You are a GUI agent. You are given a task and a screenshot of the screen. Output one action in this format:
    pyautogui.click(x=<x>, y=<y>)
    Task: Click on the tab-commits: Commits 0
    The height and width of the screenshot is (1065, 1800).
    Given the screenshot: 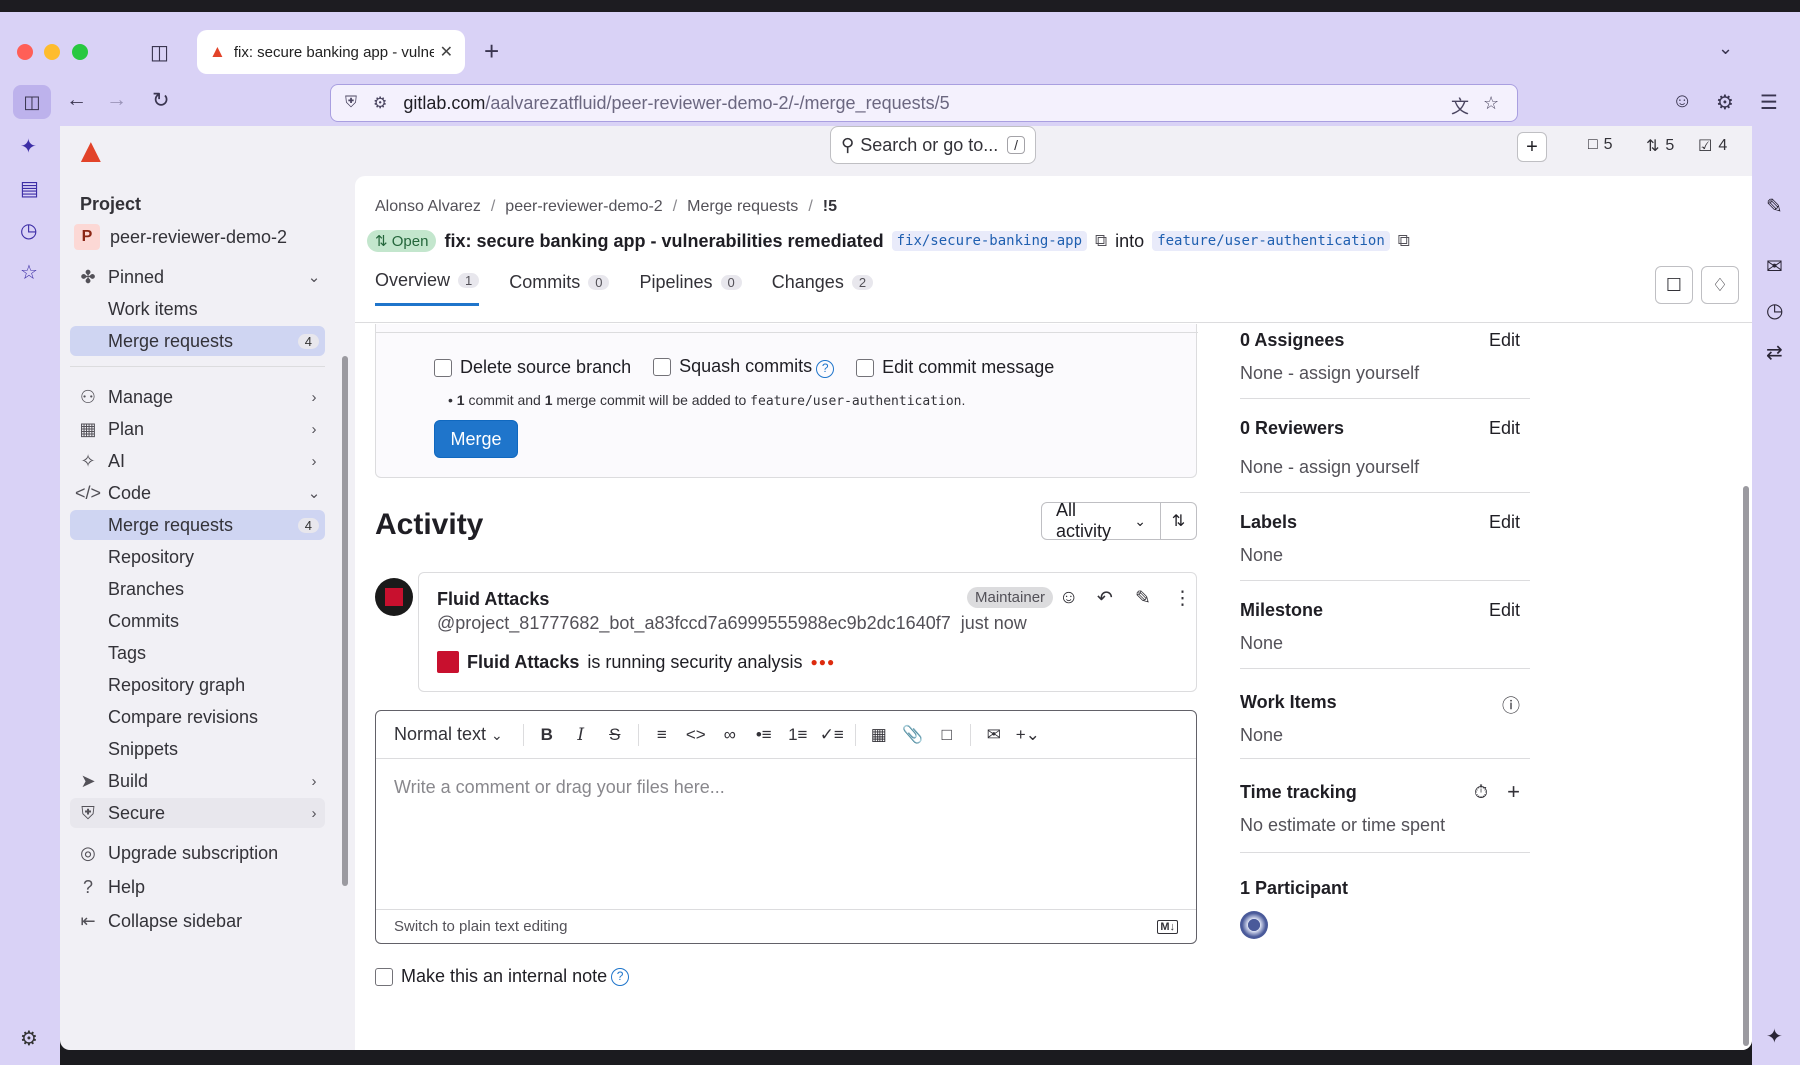 What is the action you would take?
    pyautogui.click(x=559, y=288)
    